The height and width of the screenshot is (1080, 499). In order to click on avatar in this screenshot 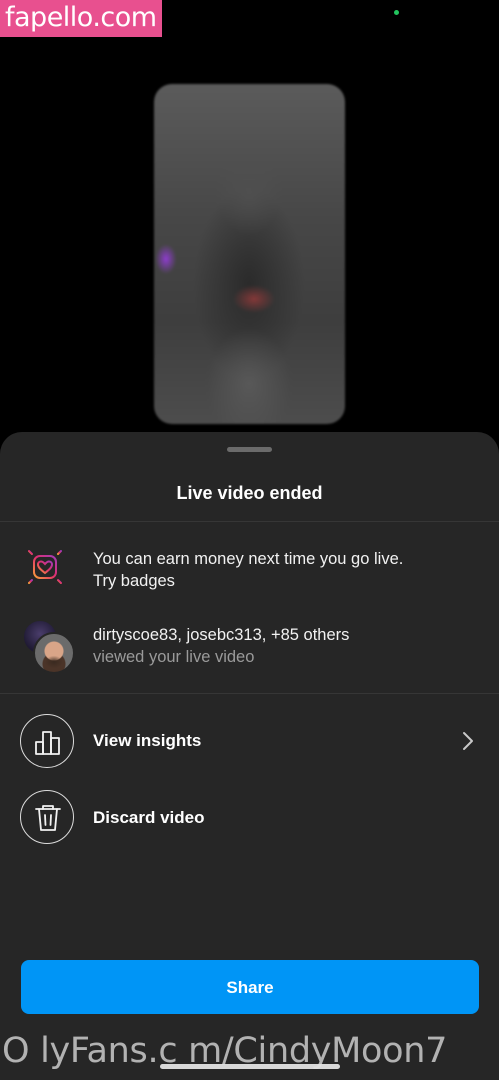, I will do `click(54, 653)`.